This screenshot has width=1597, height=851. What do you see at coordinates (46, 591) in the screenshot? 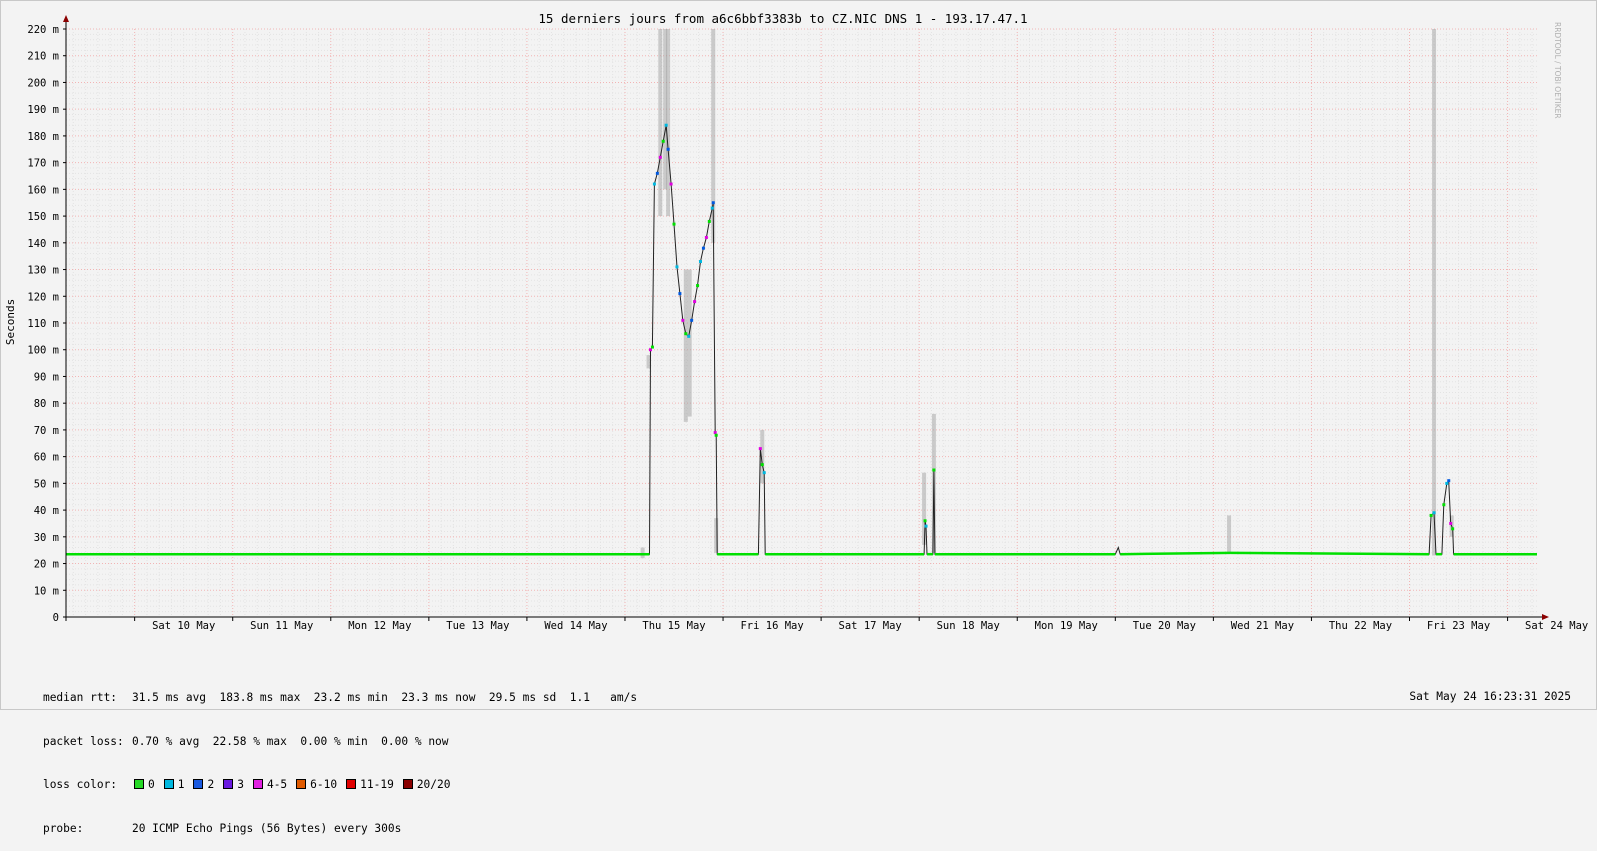
I see `y-tick-label: 10 m` at bounding box center [46, 591].